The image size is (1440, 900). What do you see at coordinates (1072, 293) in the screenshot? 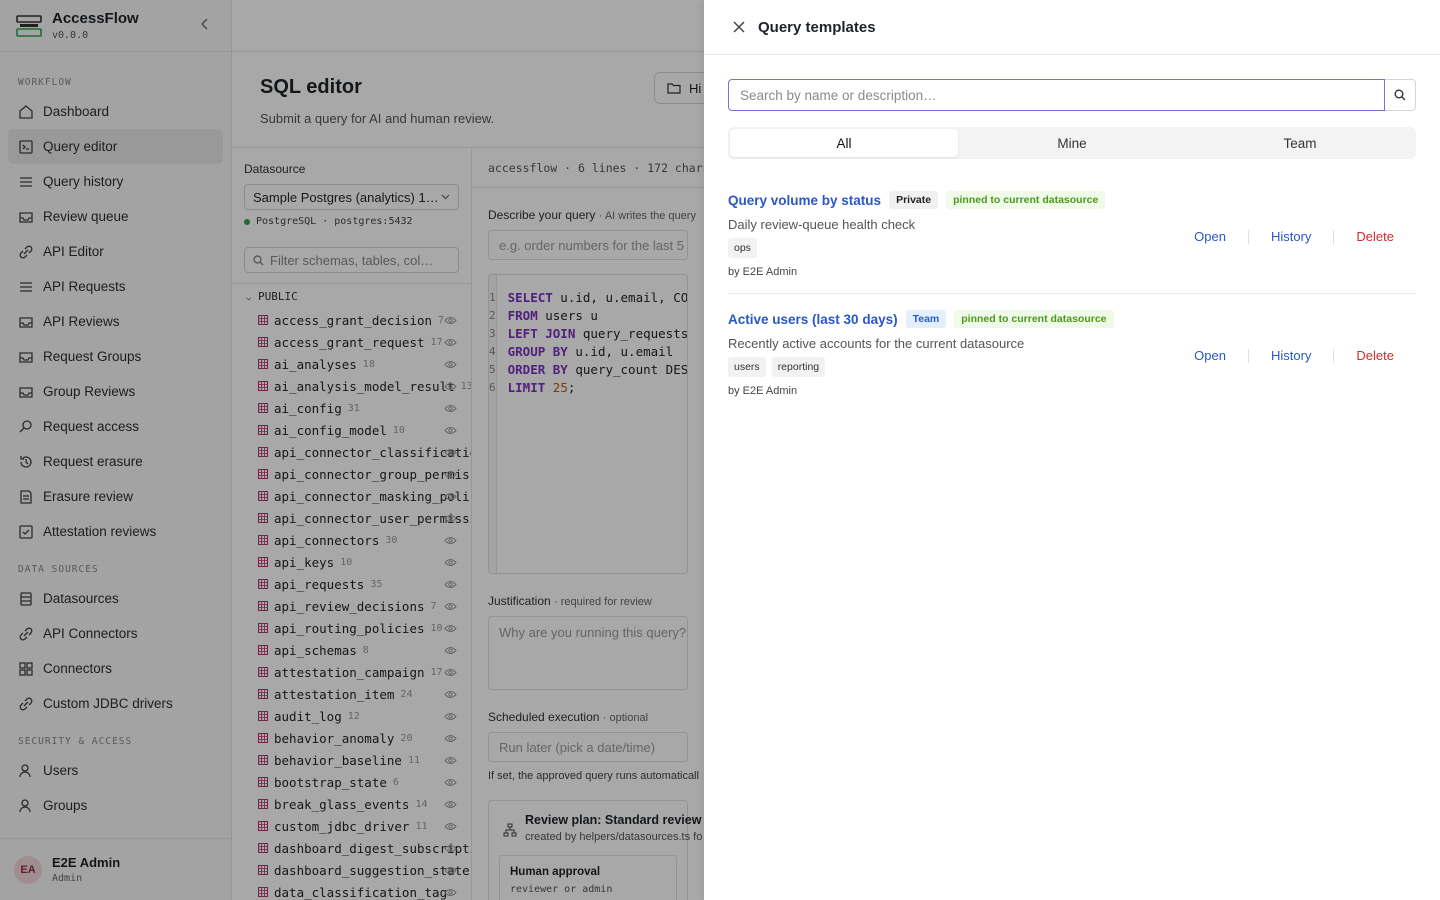
I see `divider` at bounding box center [1072, 293].